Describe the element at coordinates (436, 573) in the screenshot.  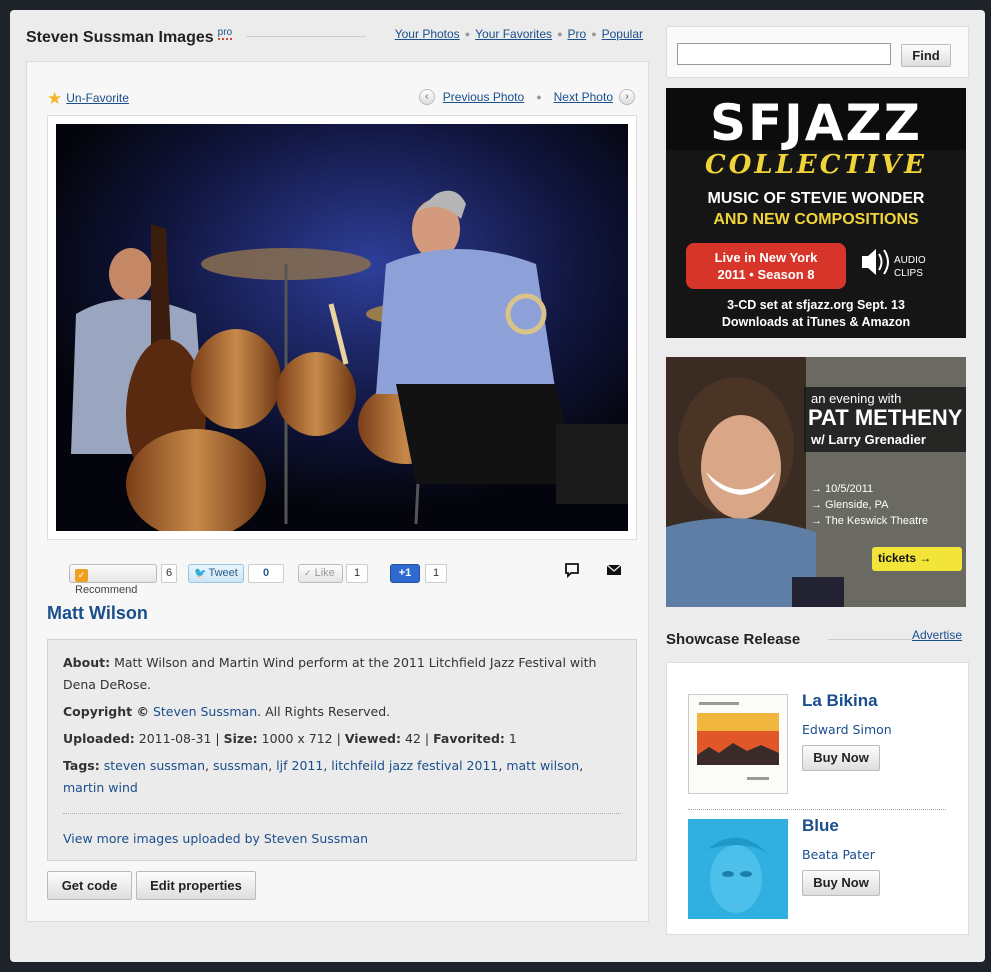
I see `plusone-count: 1` at that location.